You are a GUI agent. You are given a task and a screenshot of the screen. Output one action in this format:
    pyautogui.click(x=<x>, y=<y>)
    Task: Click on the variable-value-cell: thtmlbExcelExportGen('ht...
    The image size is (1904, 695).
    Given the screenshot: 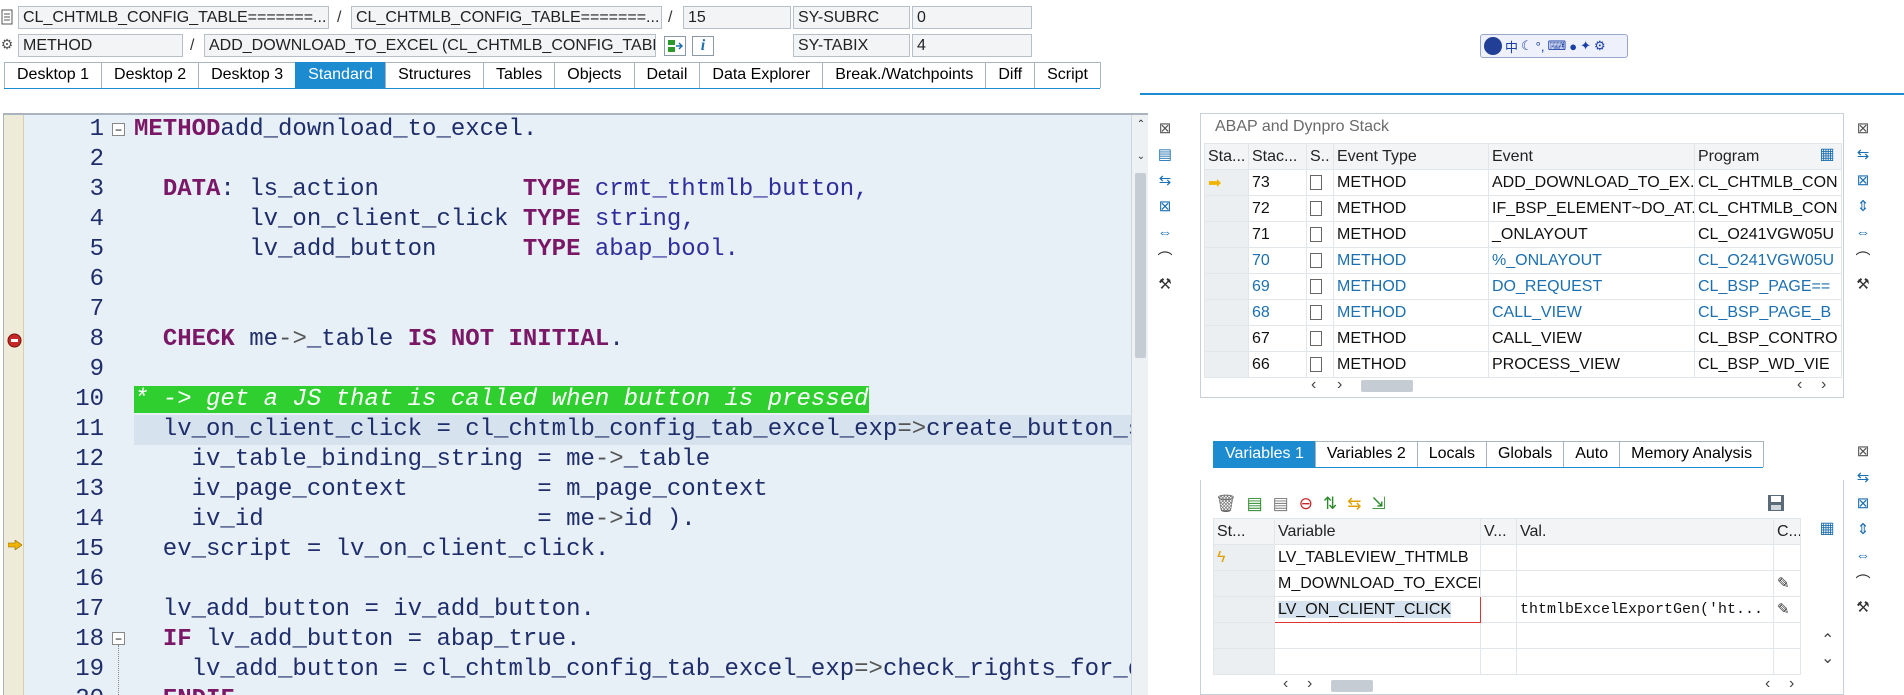 What is the action you would take?
    pyautogui.click(x=1645, y=609)
    